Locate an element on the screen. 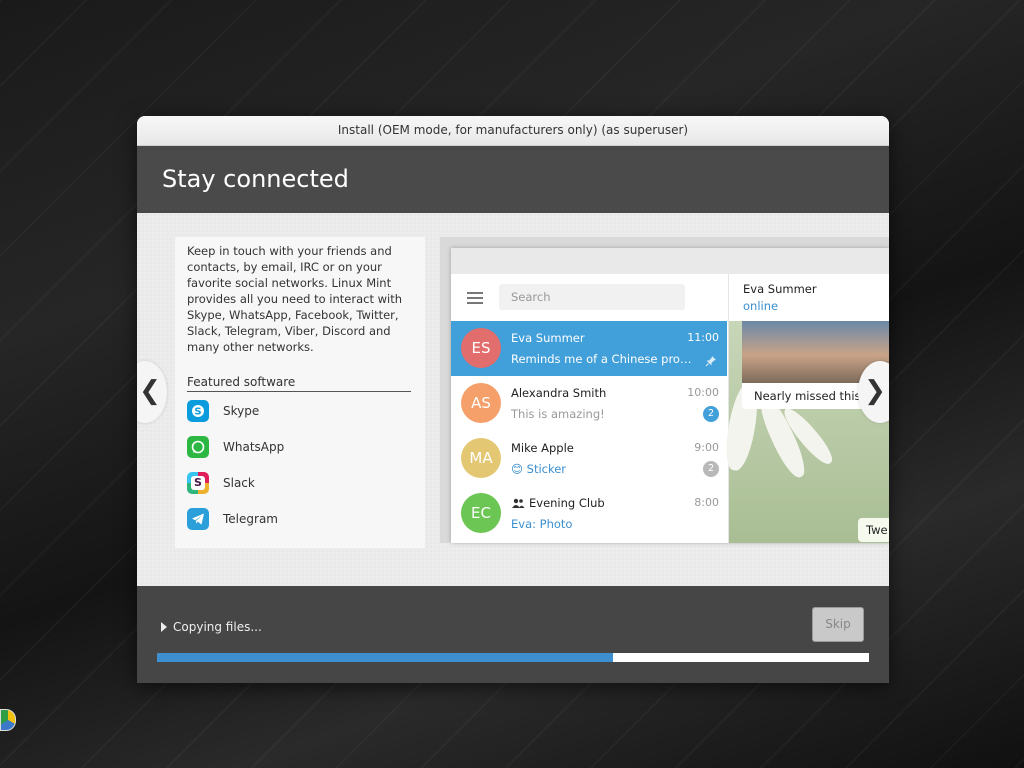  chat-time: 10:00 is located at coordinates (703, 392).